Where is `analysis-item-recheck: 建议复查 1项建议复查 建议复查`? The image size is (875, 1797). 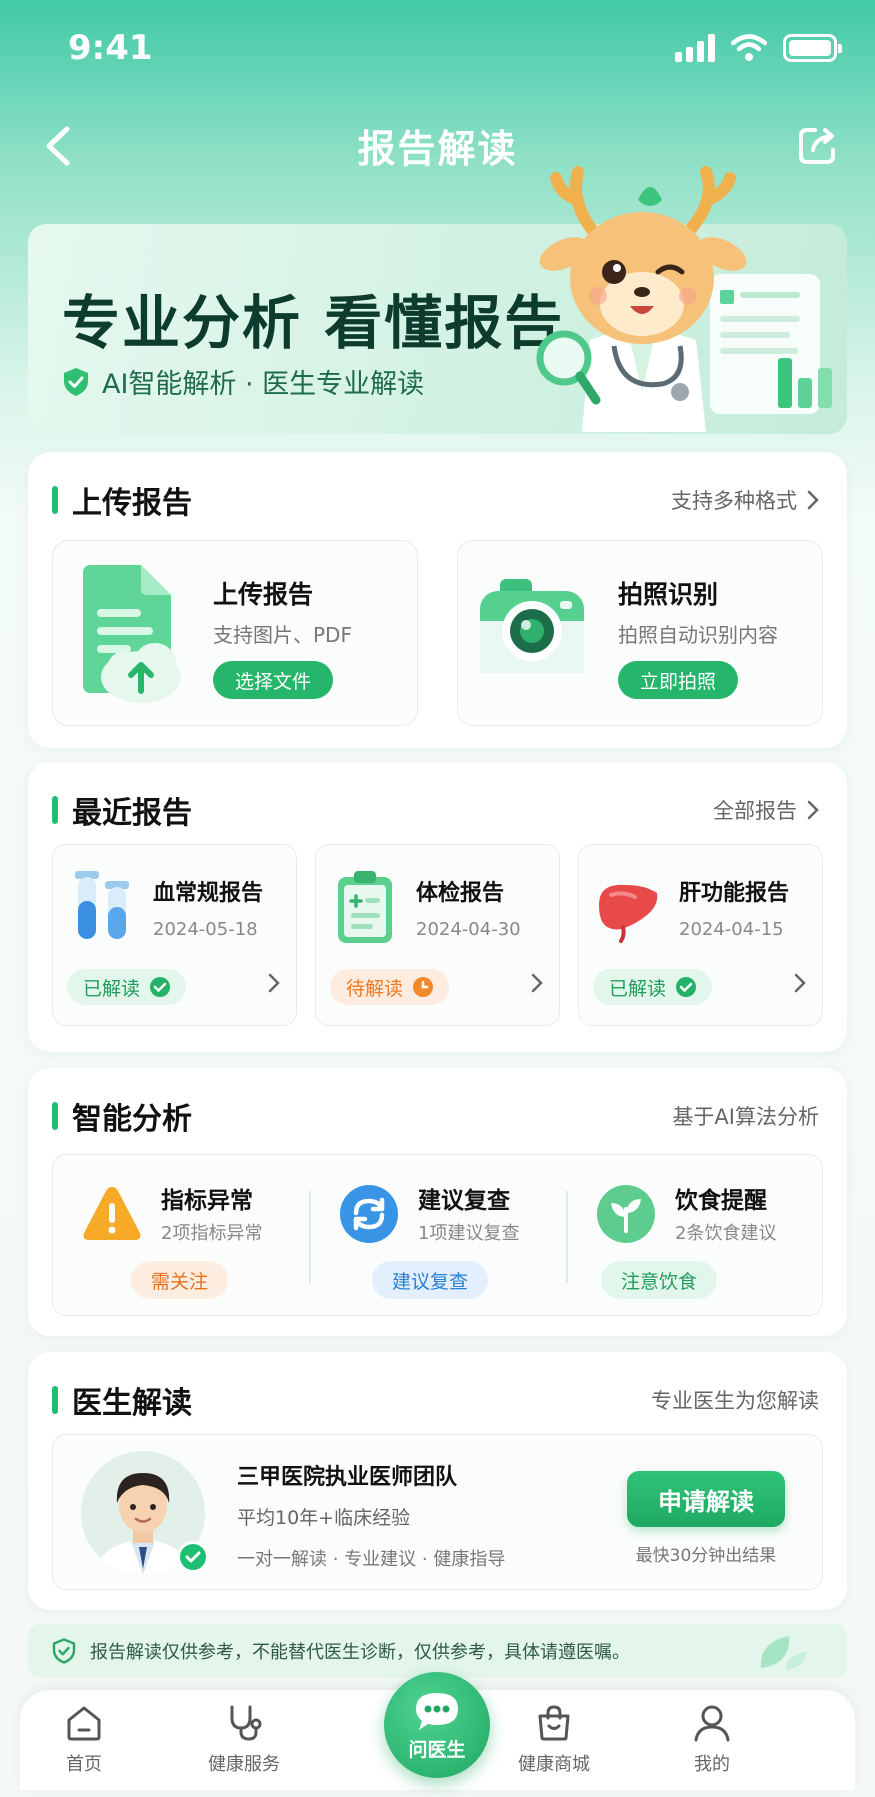
analysis-item-recheck: 建议复查 1项建议复查 建议复查 is located at coordinates (438, 1236).